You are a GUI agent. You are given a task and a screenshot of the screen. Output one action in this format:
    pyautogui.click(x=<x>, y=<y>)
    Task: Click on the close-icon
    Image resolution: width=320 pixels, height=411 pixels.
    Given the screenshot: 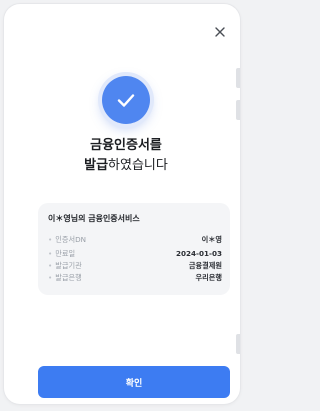 What is the action you would take?
    pyautogui.click(x=220, y=32)
    